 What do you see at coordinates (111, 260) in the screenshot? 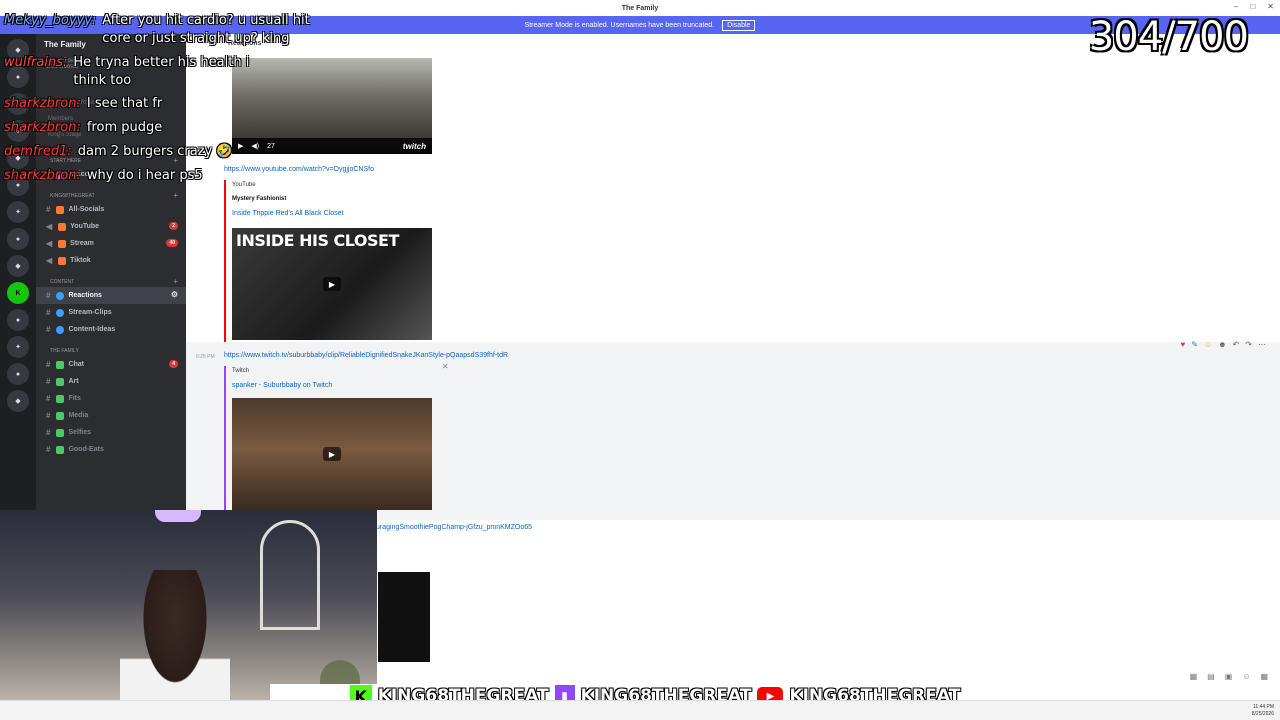
I see `channel-tiktok: ◀ Tiktok` at bounding box center [111, 260].